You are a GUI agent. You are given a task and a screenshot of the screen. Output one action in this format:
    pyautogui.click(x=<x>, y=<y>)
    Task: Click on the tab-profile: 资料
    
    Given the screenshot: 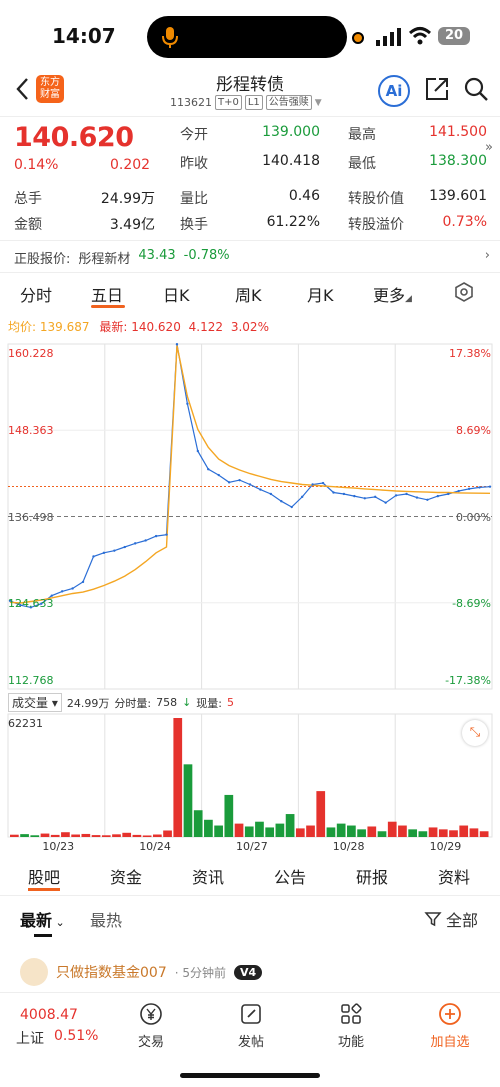 What is the action you would take?
    pyautogui.click(x=454, y=876)
    